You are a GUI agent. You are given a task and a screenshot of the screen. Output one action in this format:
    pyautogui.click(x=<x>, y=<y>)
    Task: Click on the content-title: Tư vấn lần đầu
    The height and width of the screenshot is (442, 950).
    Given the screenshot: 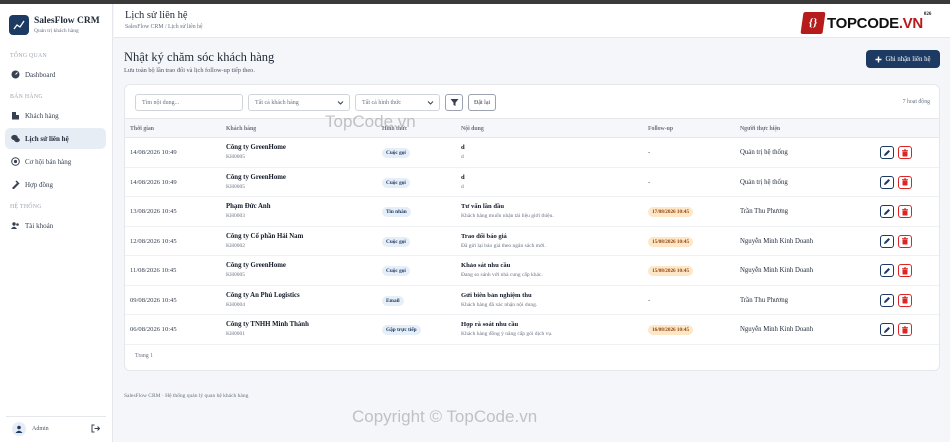 What is the action you would take?
    pyautogui.click(x=482, y=206)
    